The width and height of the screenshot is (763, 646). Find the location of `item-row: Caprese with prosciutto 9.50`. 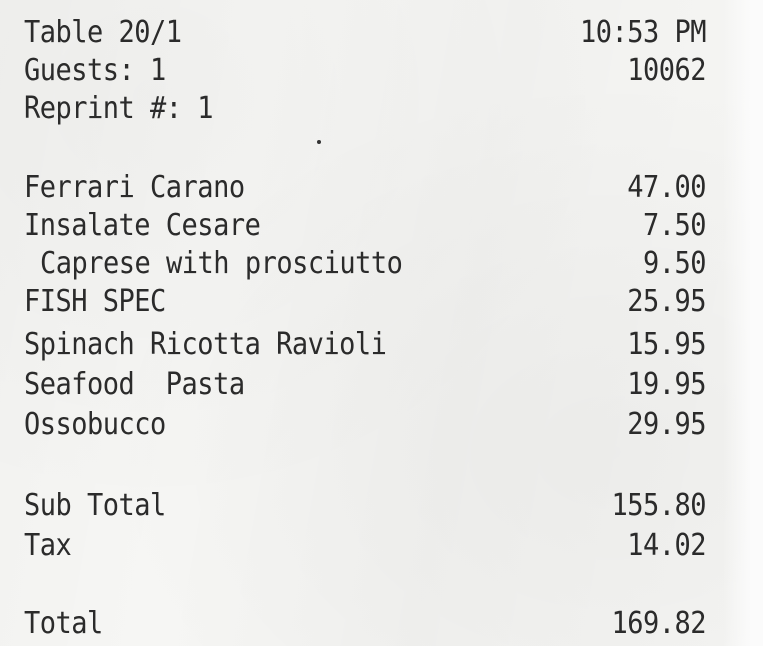

item-row: Caprese with prosciutto 9.50 is located at coordinates (365, 263).